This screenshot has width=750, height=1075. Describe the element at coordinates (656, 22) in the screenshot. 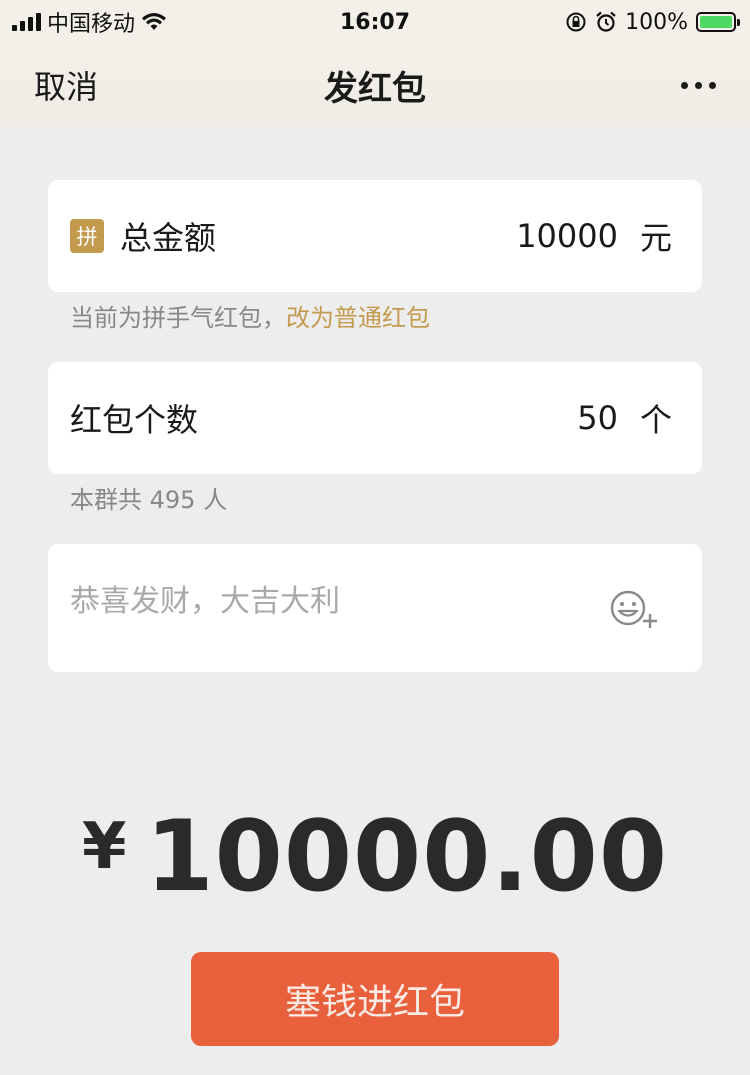

I see `battery-percent: 100%` at that location.